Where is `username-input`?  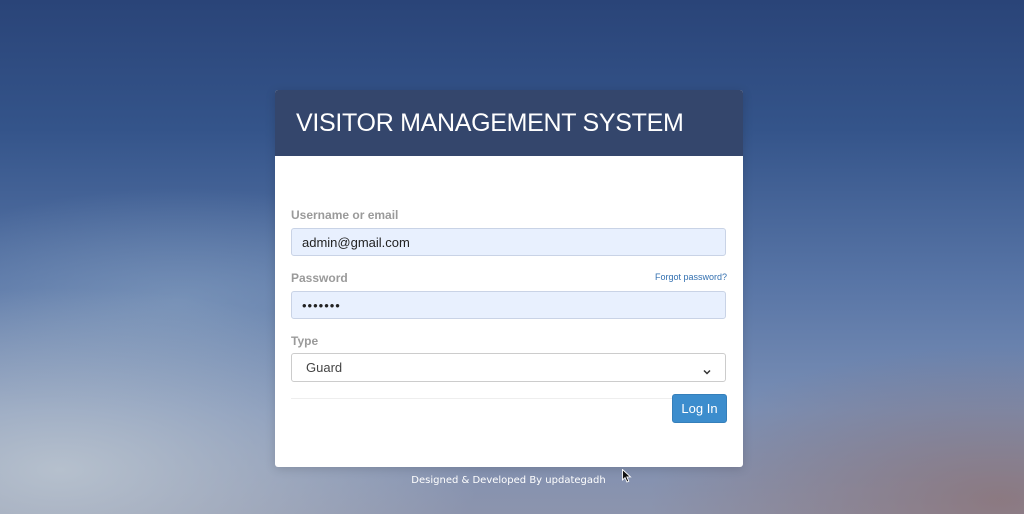 username-input is located at coordinates (508, 242).